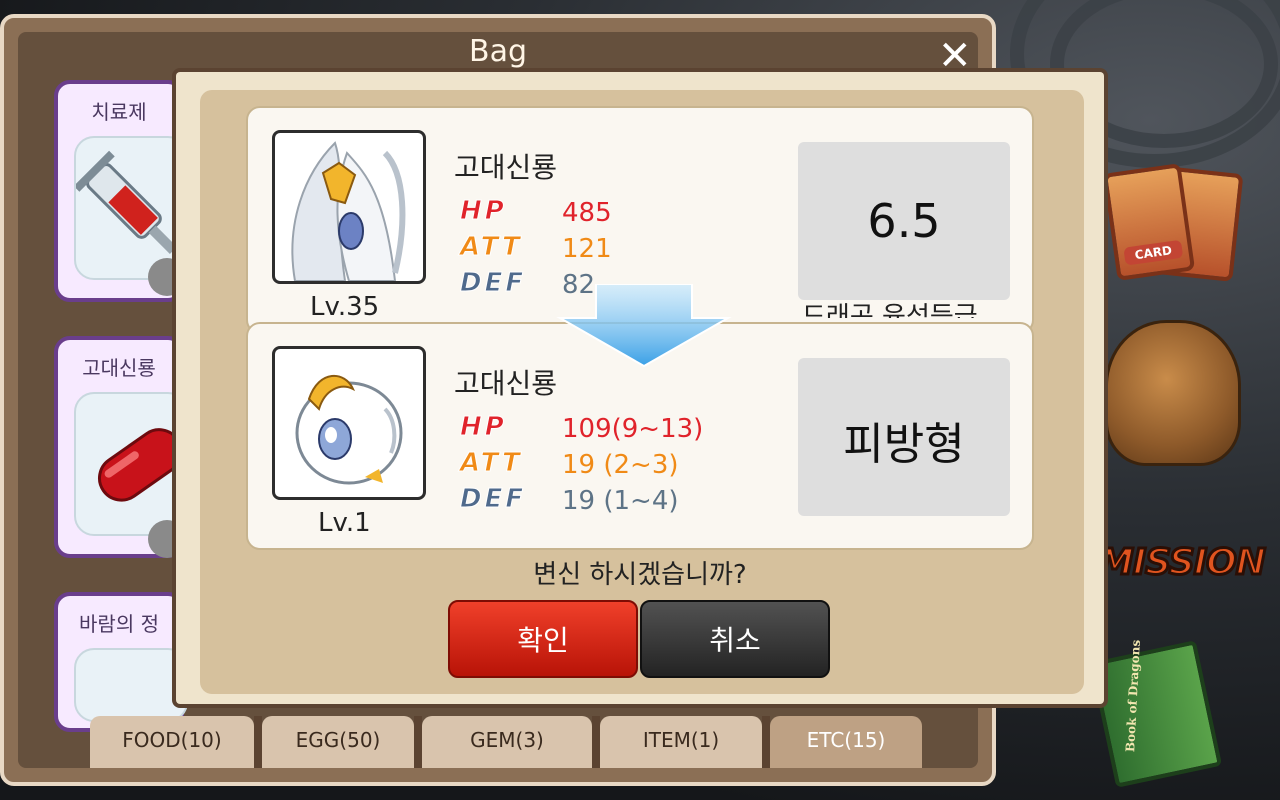 This screenshot has height=800, width=1280. I want to click on slot-label: 바람의 정, so click(119, 624).